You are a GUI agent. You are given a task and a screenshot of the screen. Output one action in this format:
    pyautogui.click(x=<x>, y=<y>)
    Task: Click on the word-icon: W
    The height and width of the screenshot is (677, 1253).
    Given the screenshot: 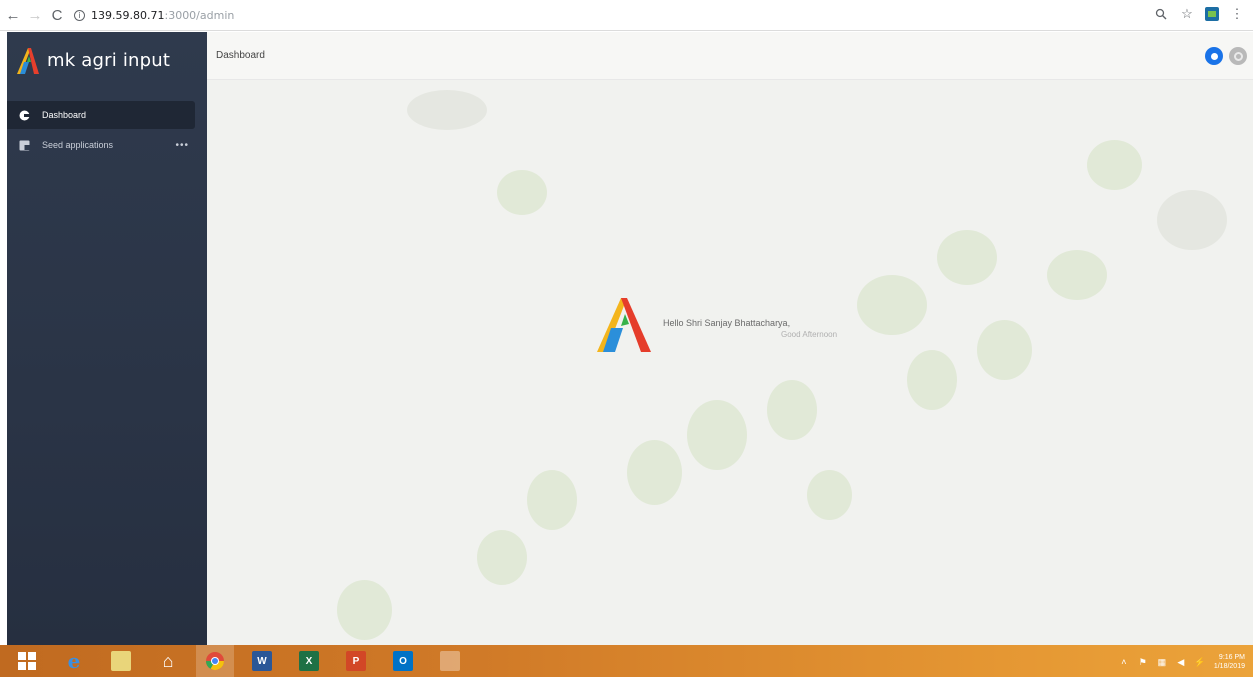 What is the action you would take?
    pyautogui.click(x=262, y=661)
    